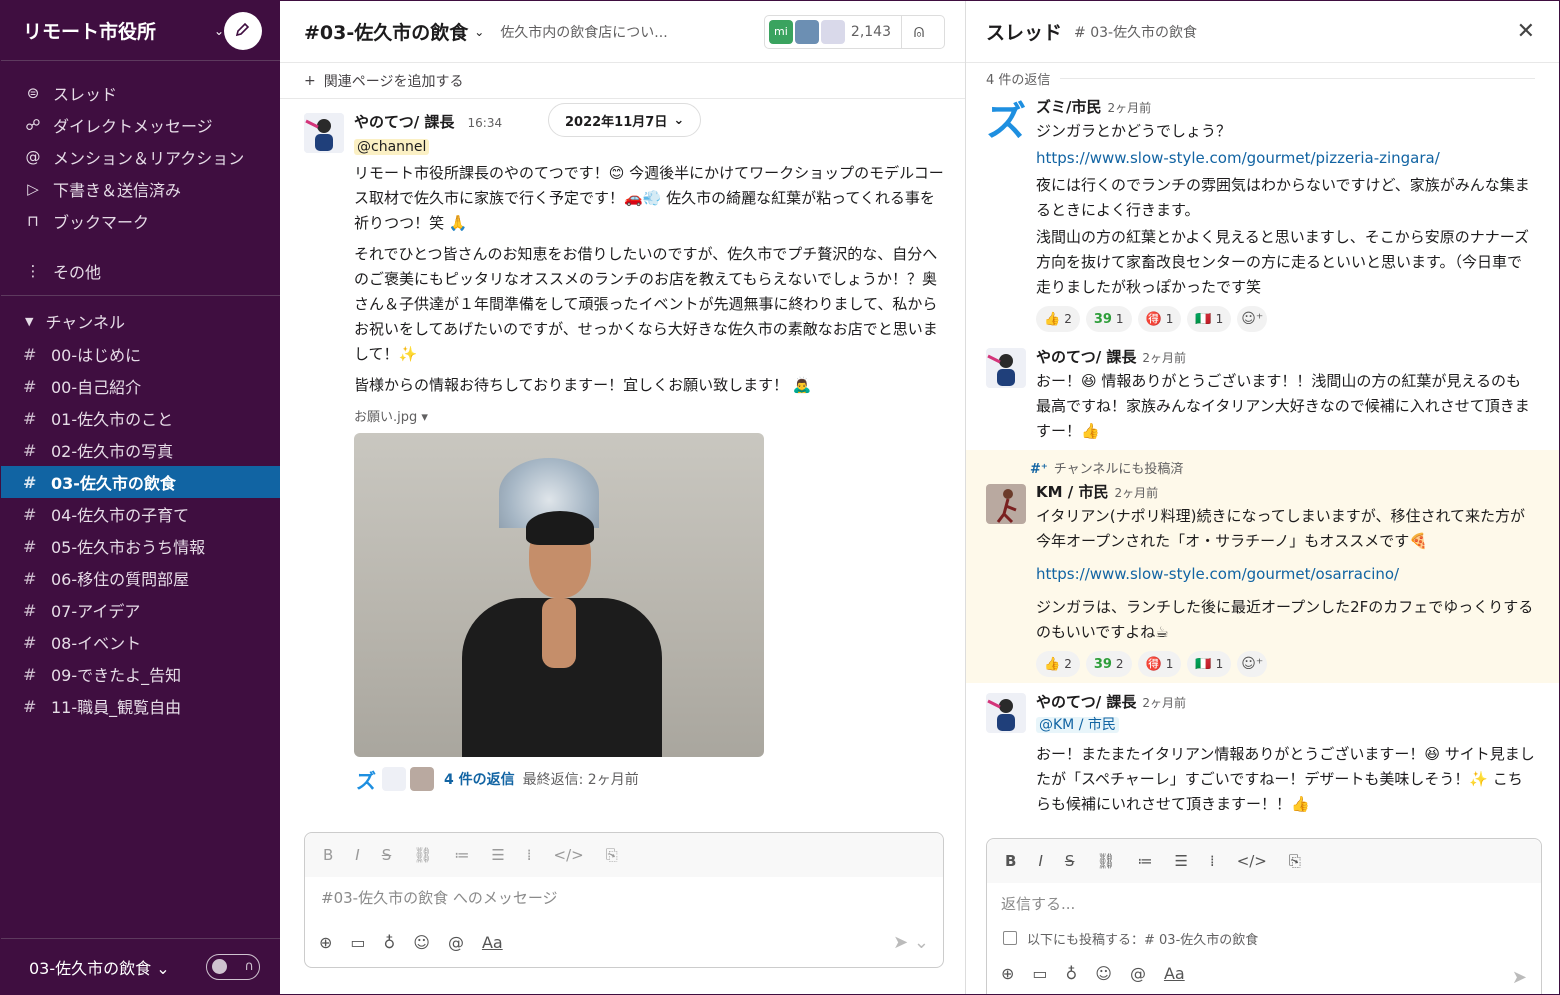  Describe the element at coordinates (140, 321) in the screenshot. I see `channels-section-header: ▼ チャンネル` at that location.